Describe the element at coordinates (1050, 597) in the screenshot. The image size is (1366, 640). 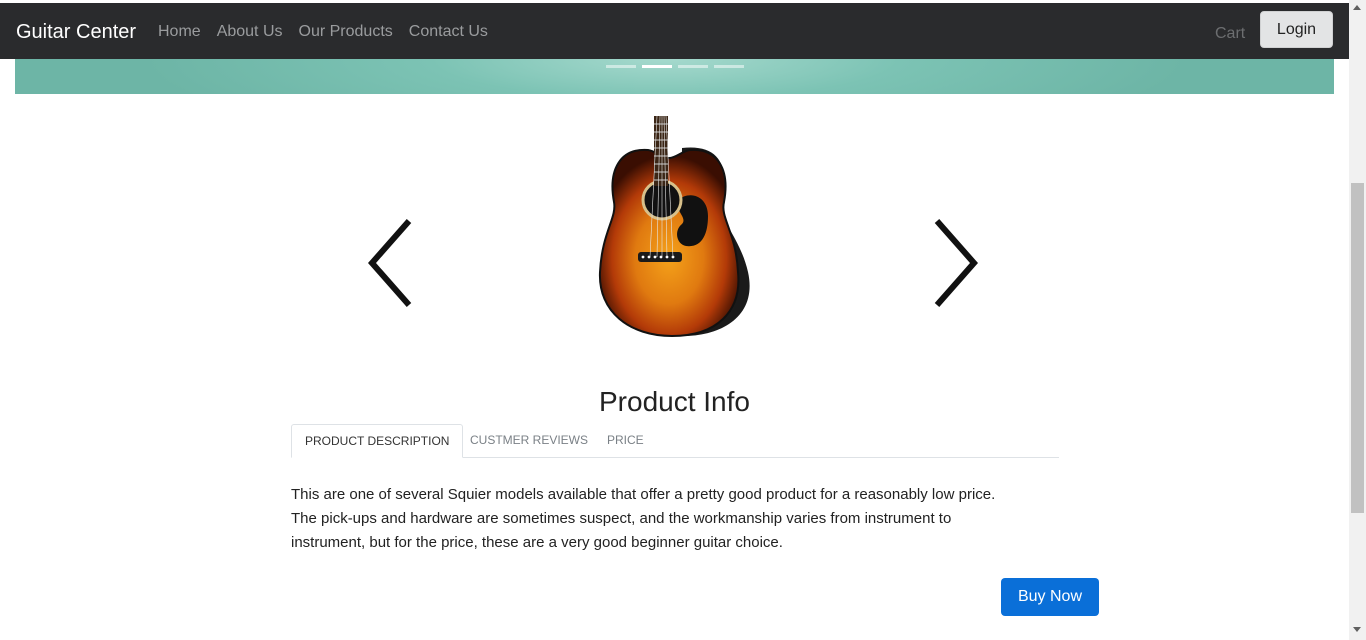
I see `buy-now-button: Buy Now` at that location.